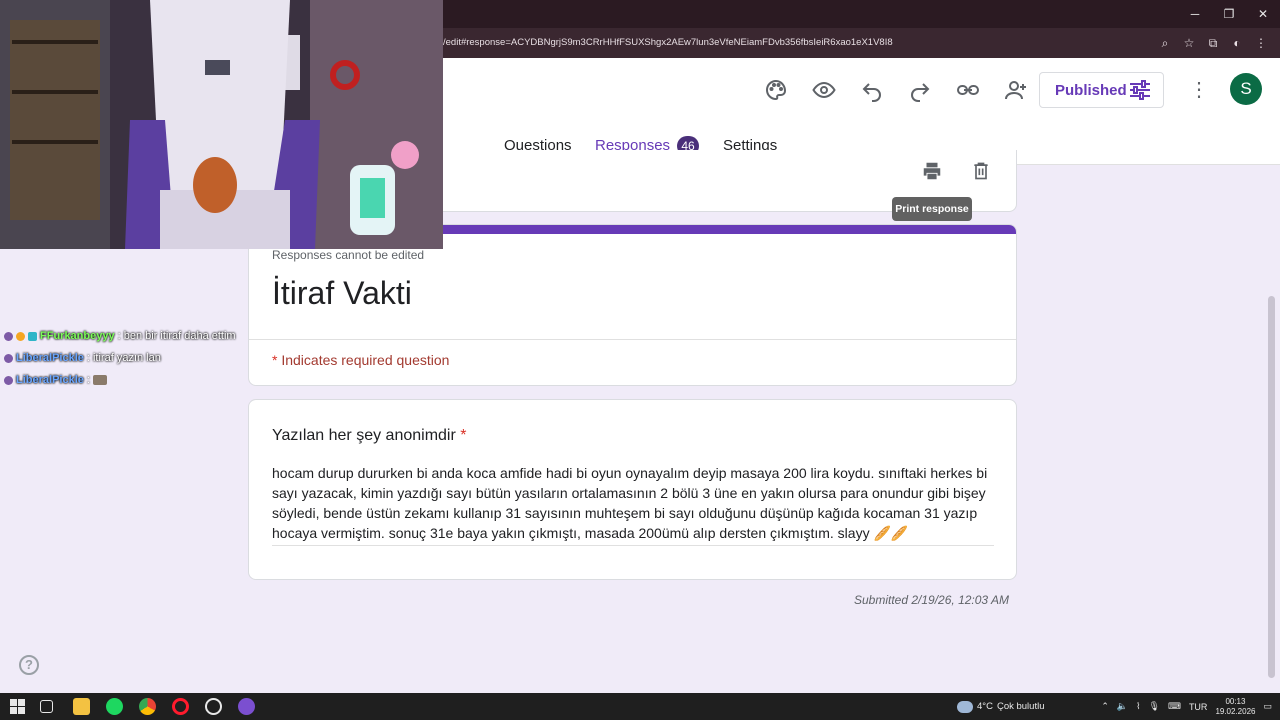  I want to click on chat-text: : ben bir itiraf daha ettim, so click(176, 336).